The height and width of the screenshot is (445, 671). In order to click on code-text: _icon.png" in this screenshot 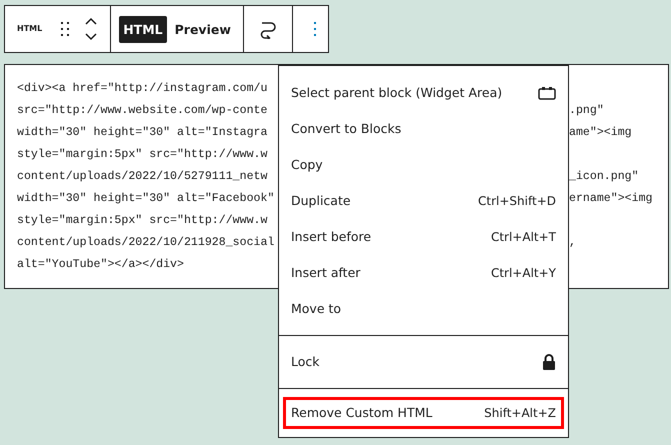, I will do `click(604, 177)`.